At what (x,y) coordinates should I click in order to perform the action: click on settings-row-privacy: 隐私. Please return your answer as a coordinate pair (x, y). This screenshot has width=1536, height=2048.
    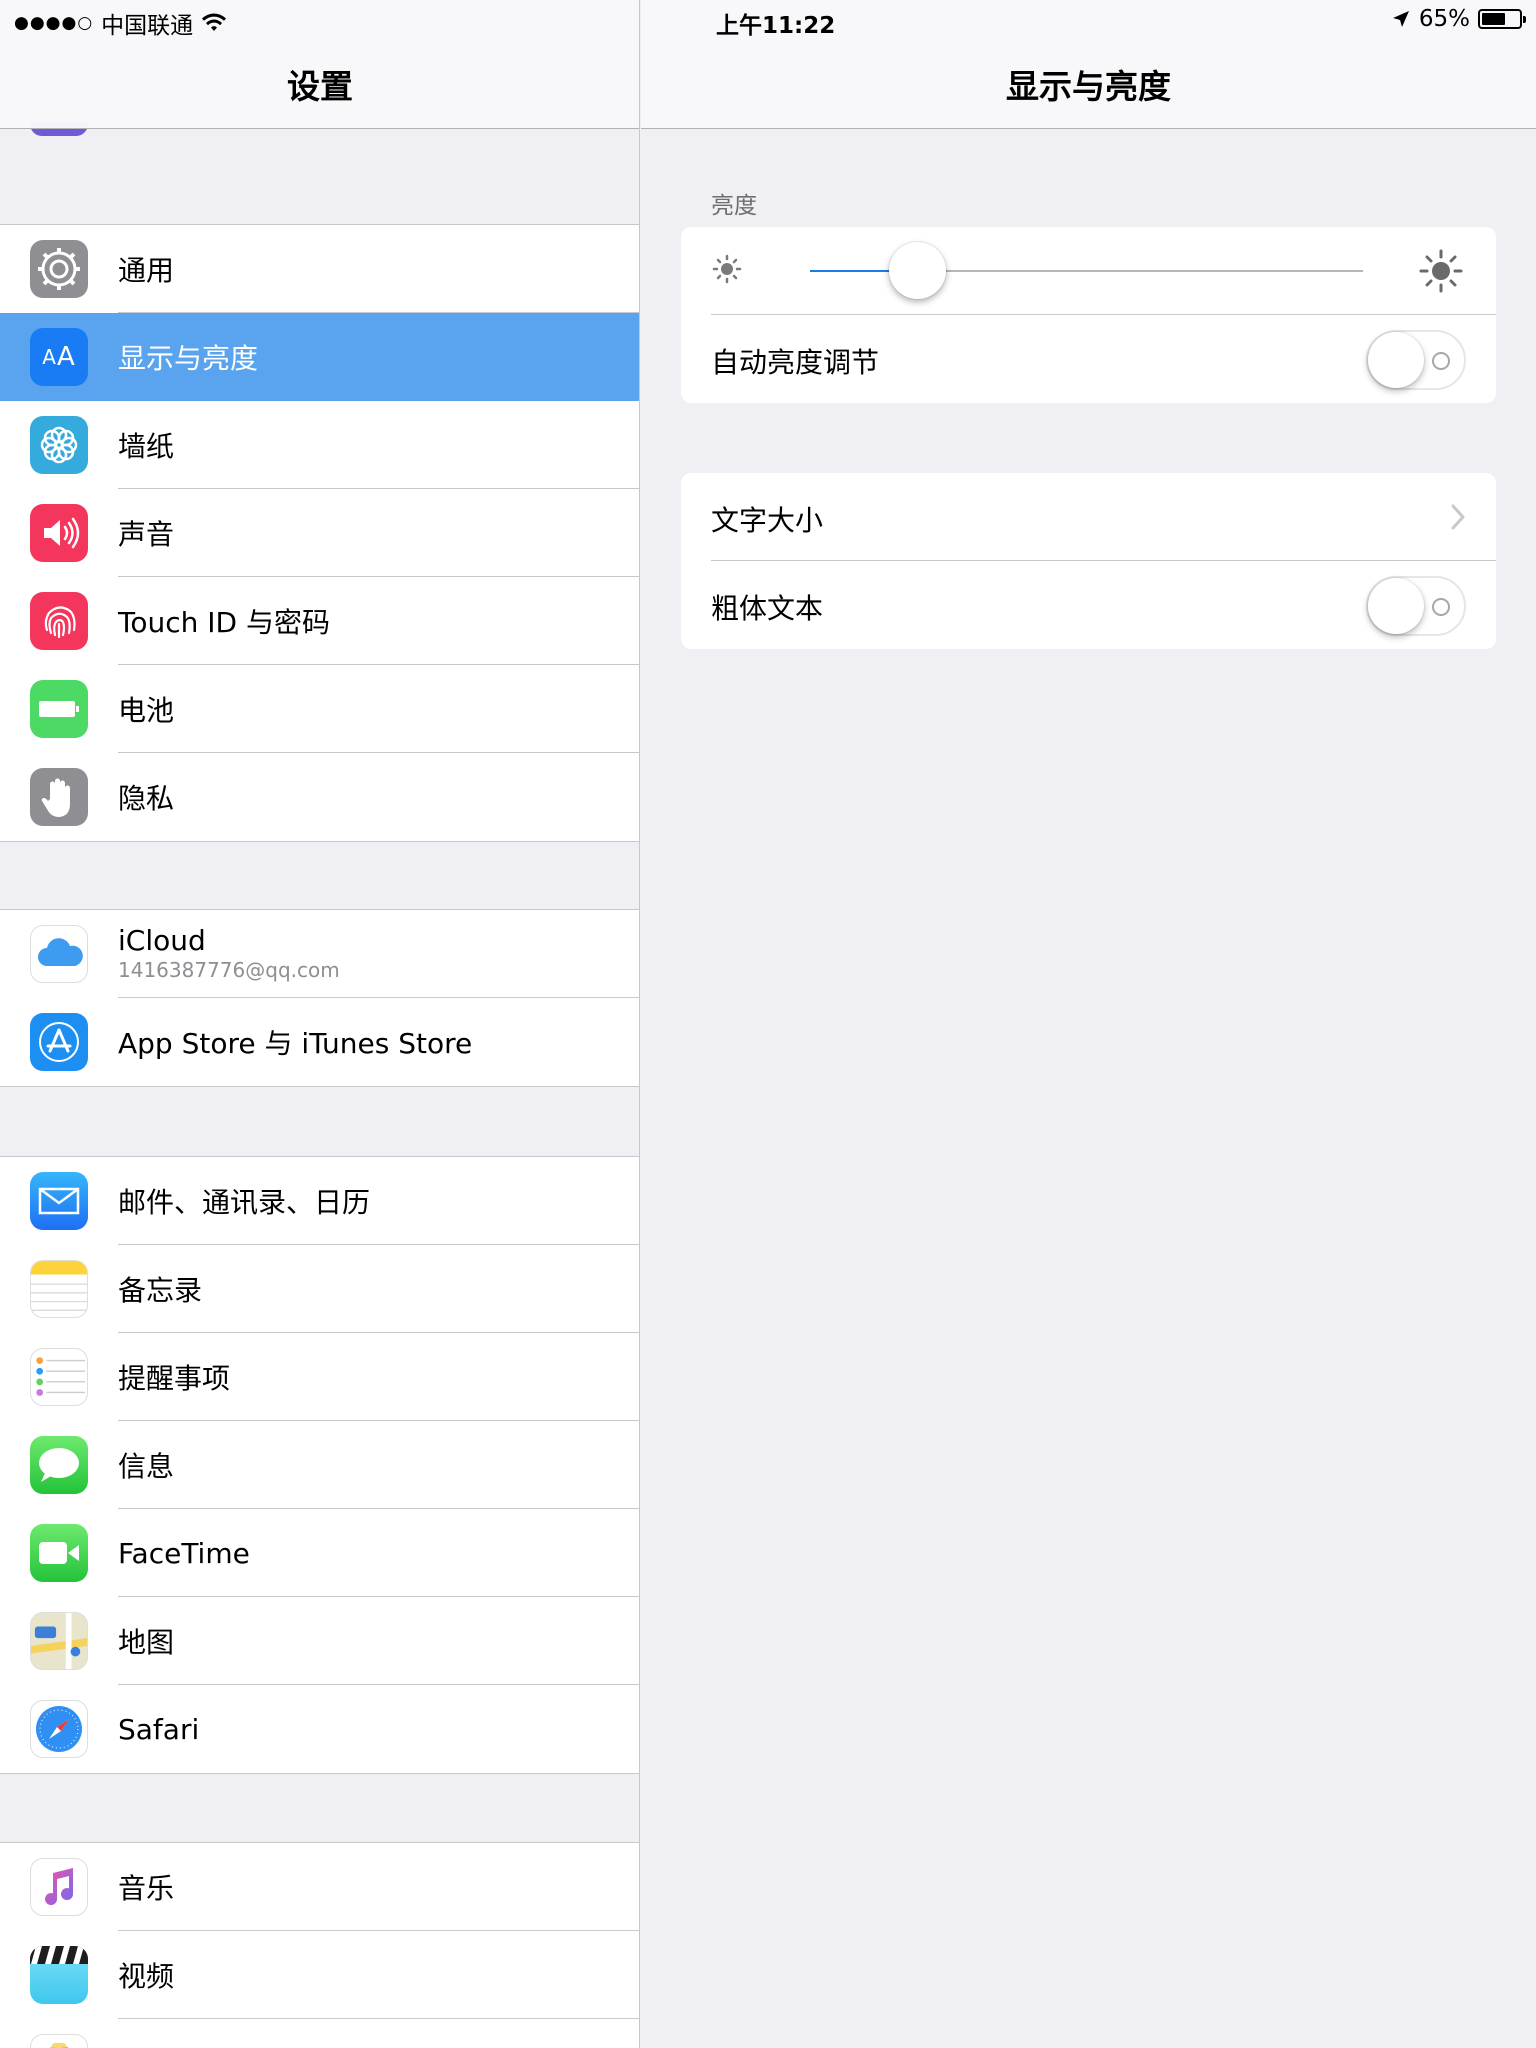
    Looking at the image, I should click on (319, 797).